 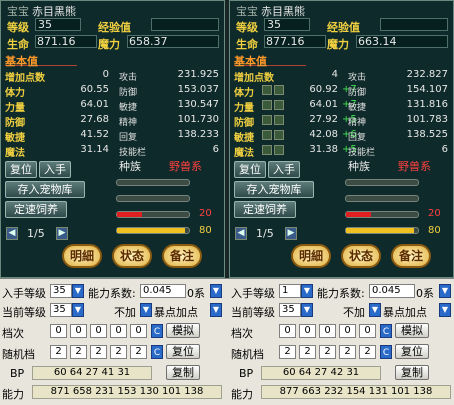 I want to click on rstat-value: 130.547, so click(x=198, y=104).